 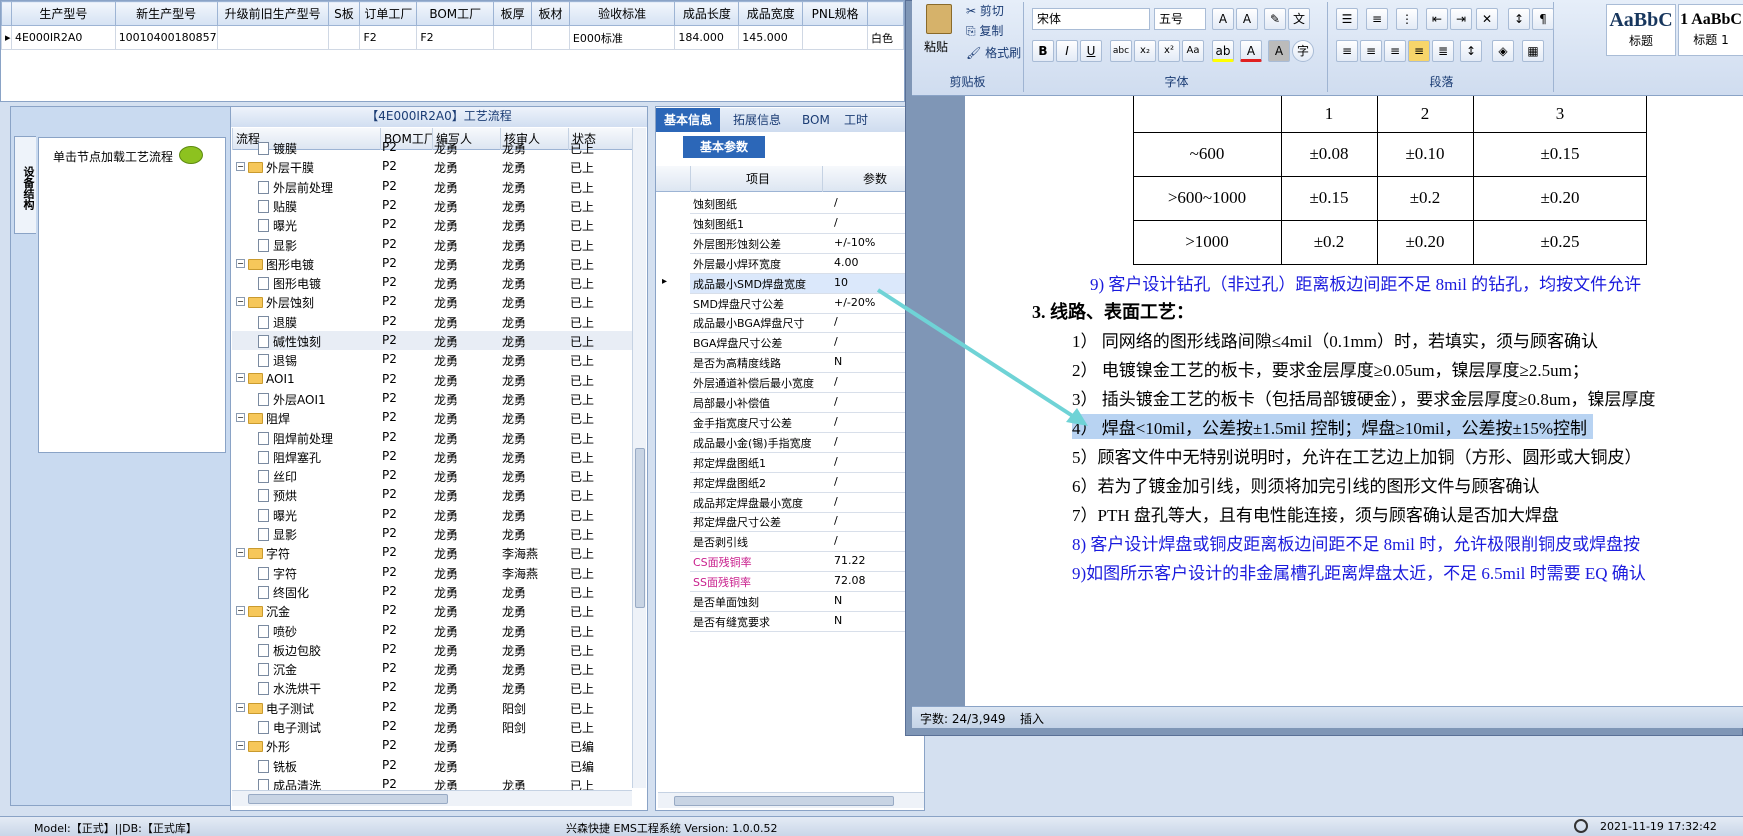 What do you see at coordinates (1533, 51) in the screenshot?
I see `borders-icon: ▦` at bounding box center [1533, 51].